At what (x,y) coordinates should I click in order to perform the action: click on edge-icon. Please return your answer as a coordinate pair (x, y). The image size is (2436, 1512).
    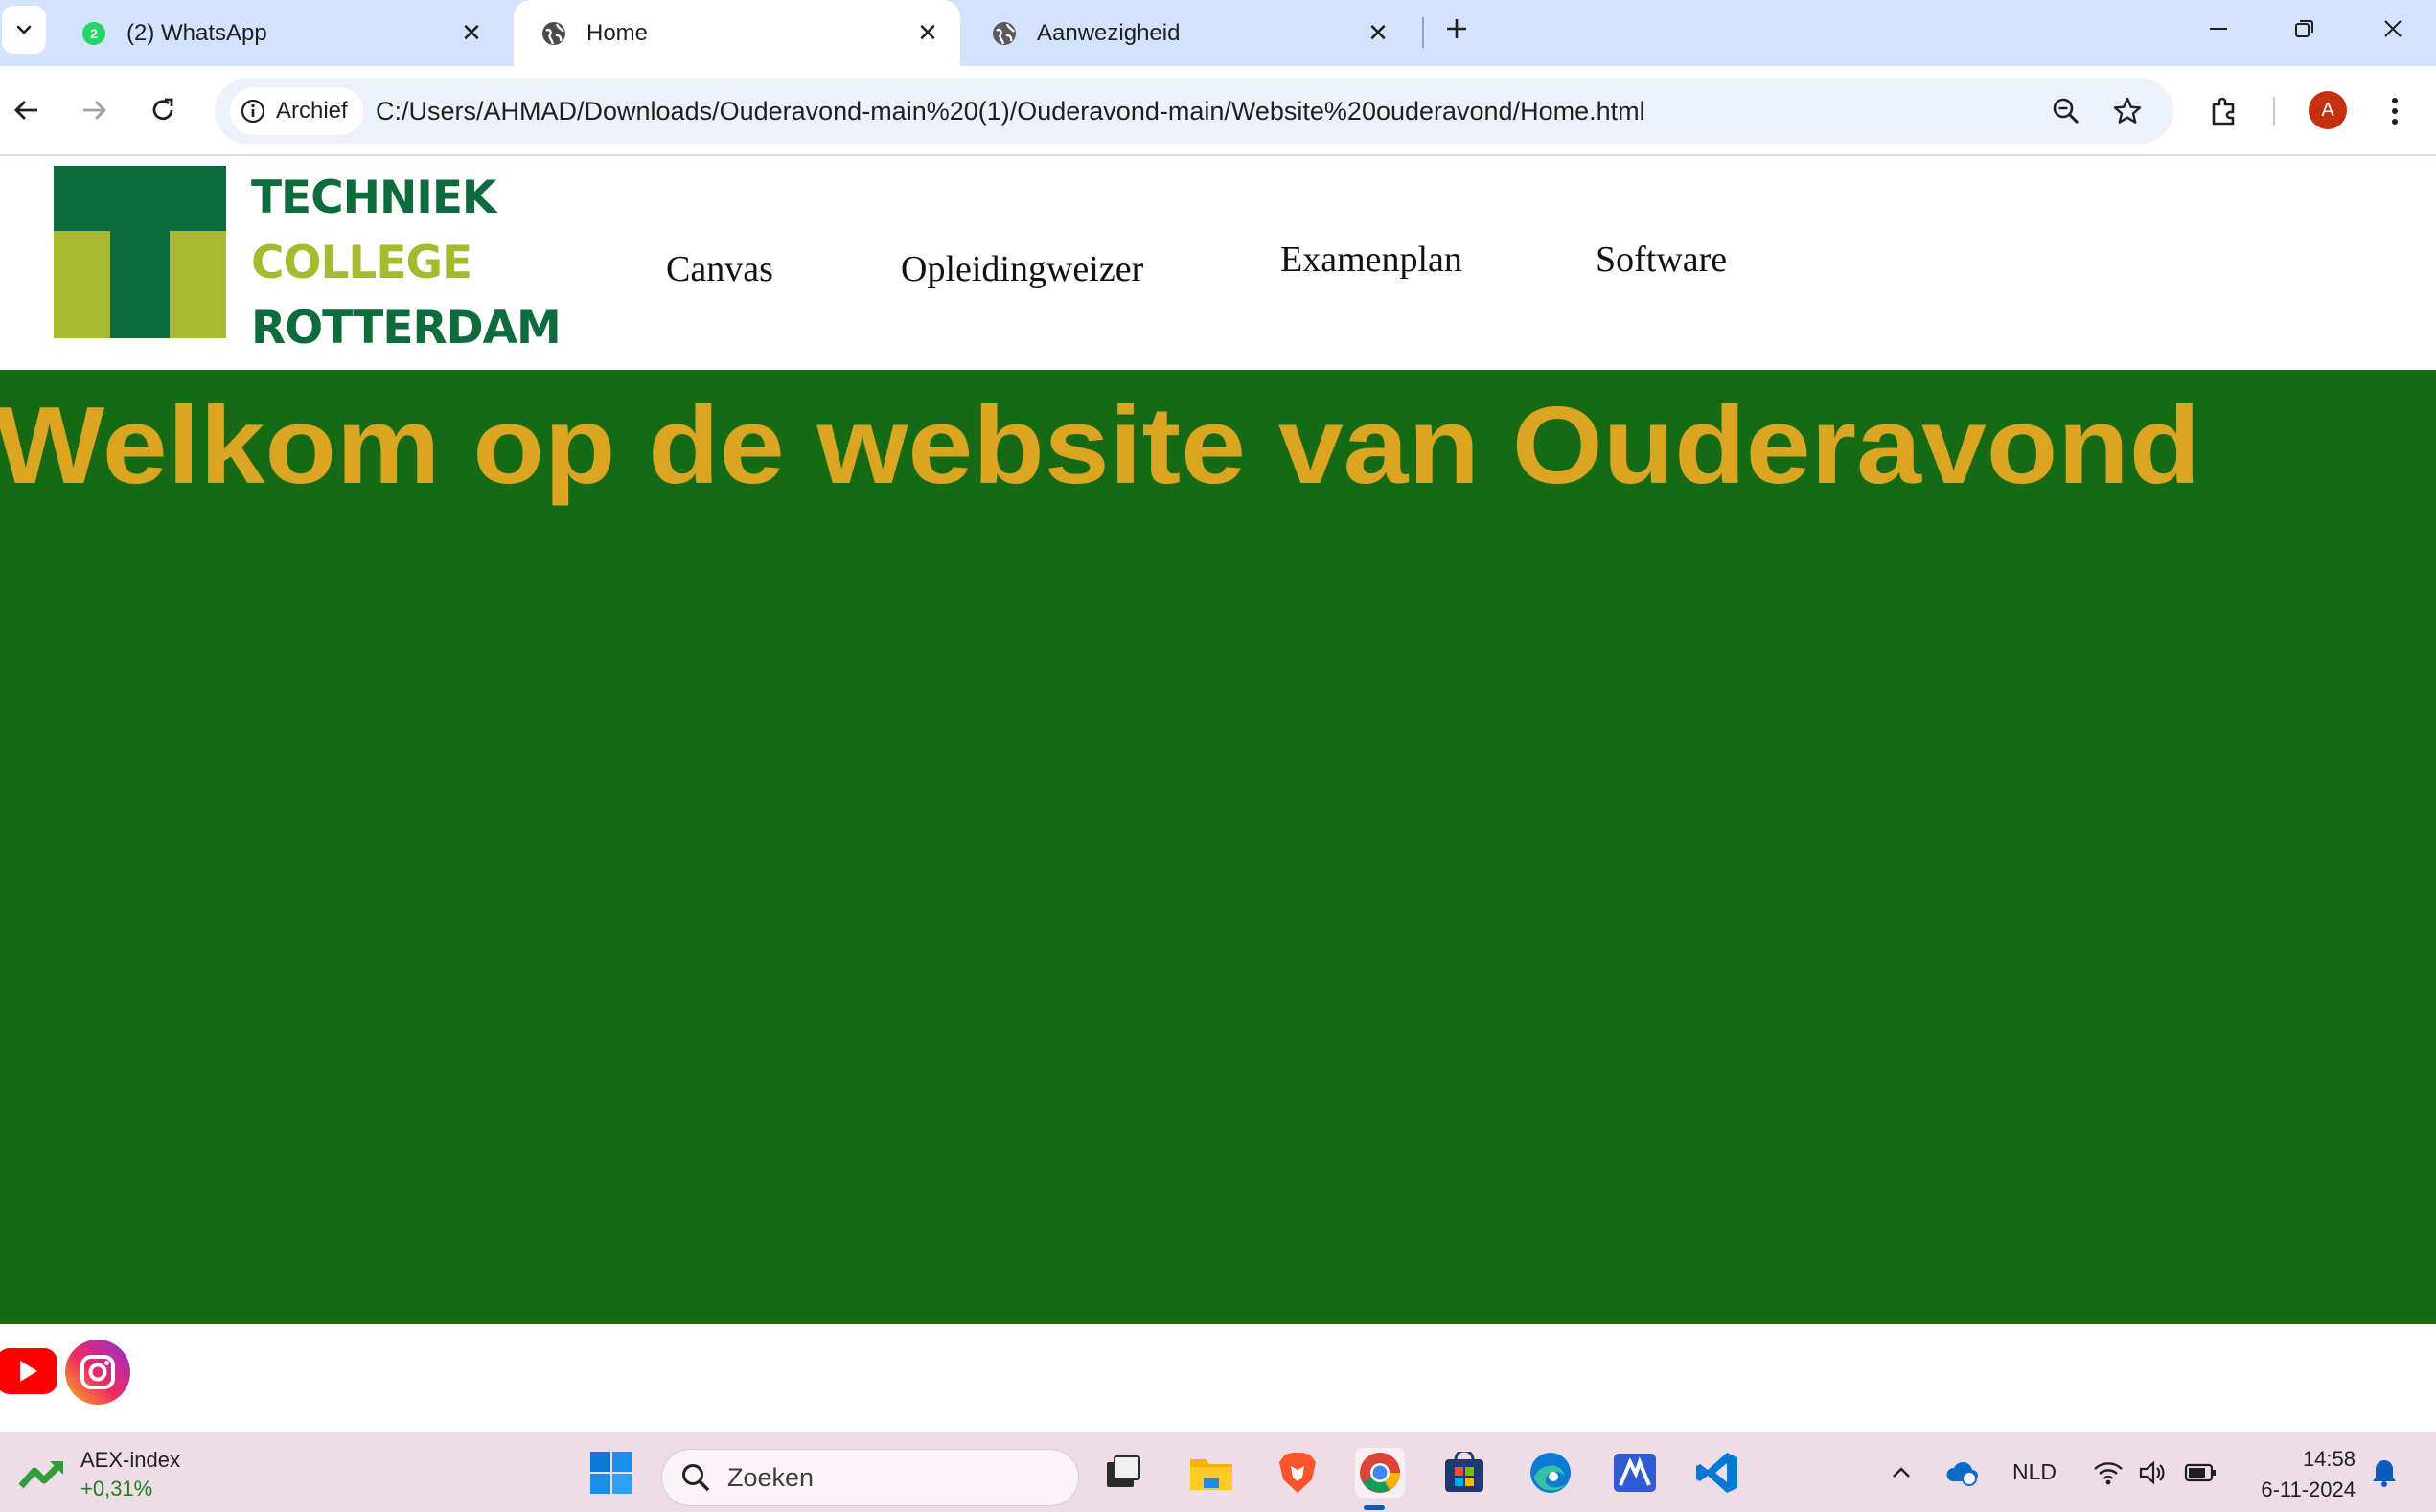
    Looking at the image, I should click on (1550, 1473).